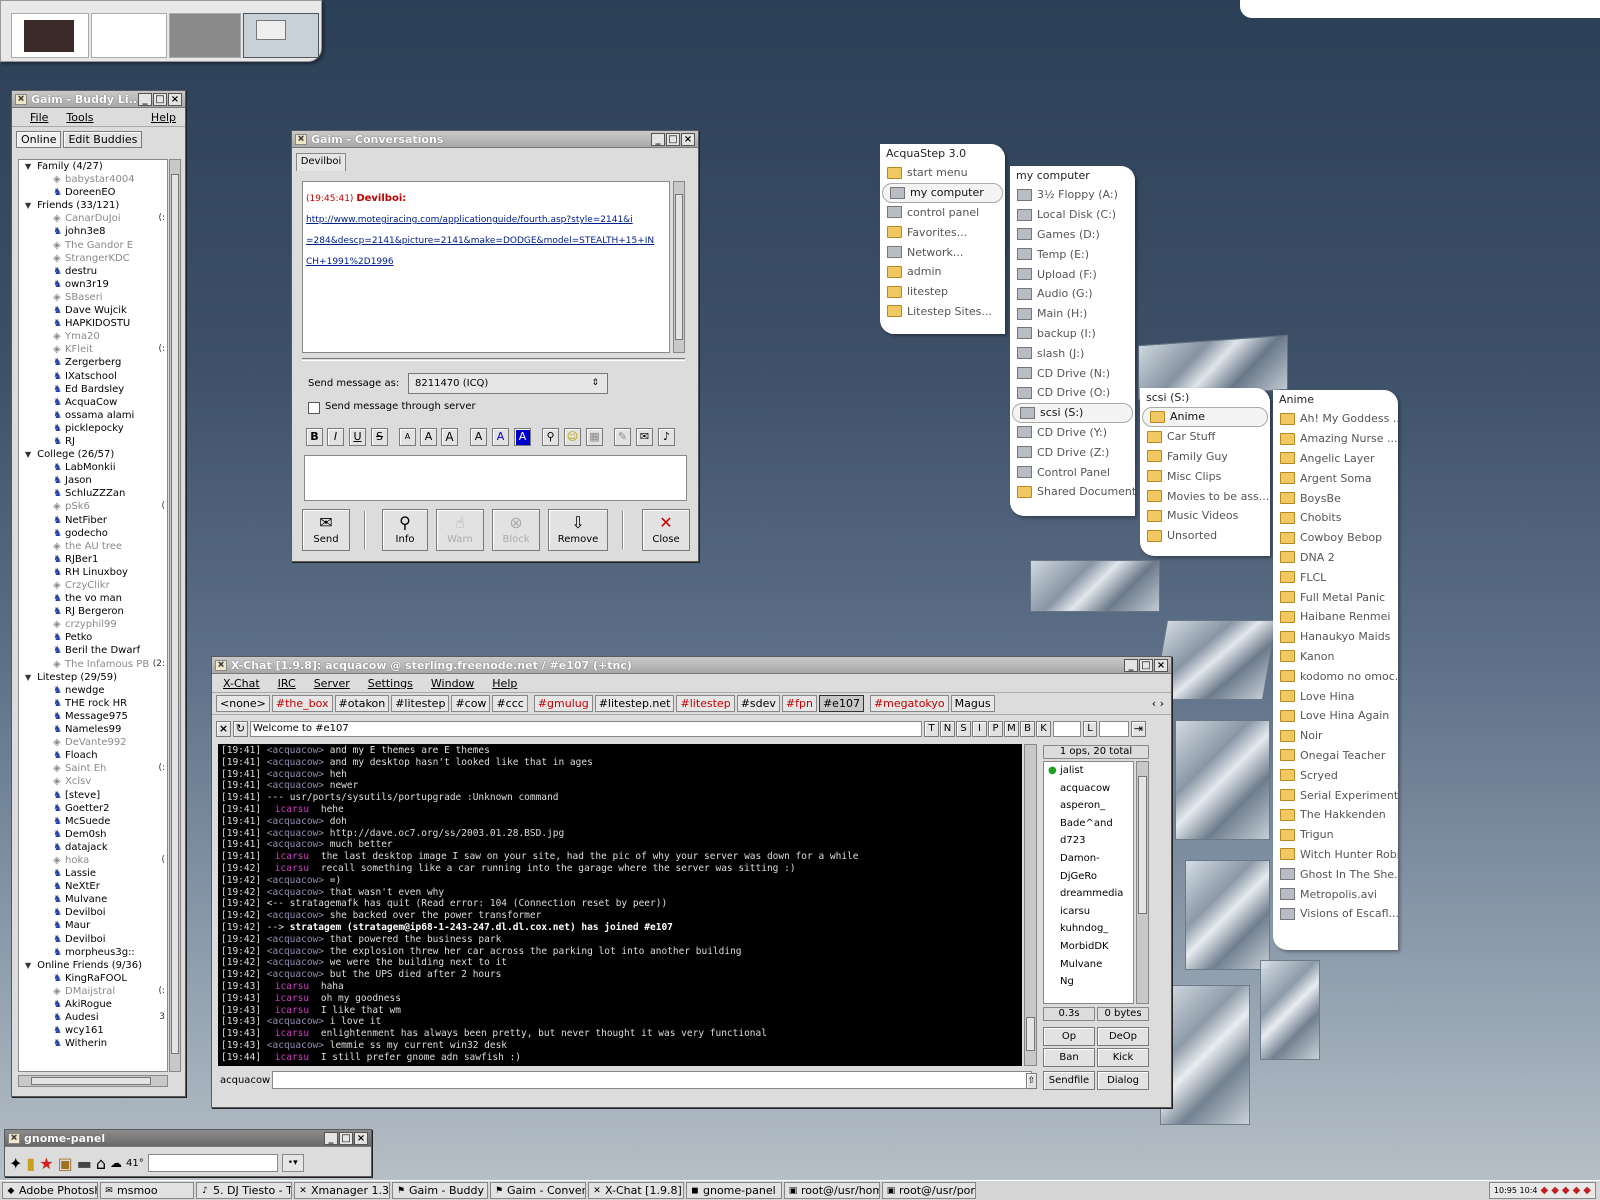 This screenshot has height=1200, width=1600. I want to click on menu-item: DNA 2, so click(1335, 558).